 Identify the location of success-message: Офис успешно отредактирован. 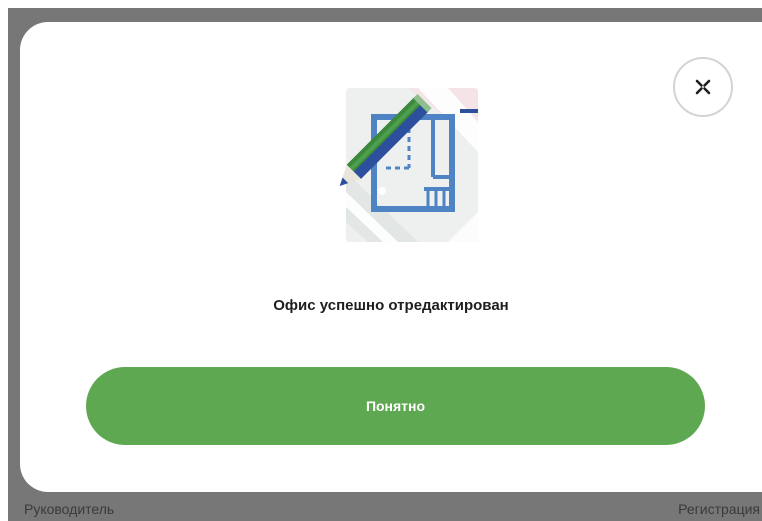
(391, 305).